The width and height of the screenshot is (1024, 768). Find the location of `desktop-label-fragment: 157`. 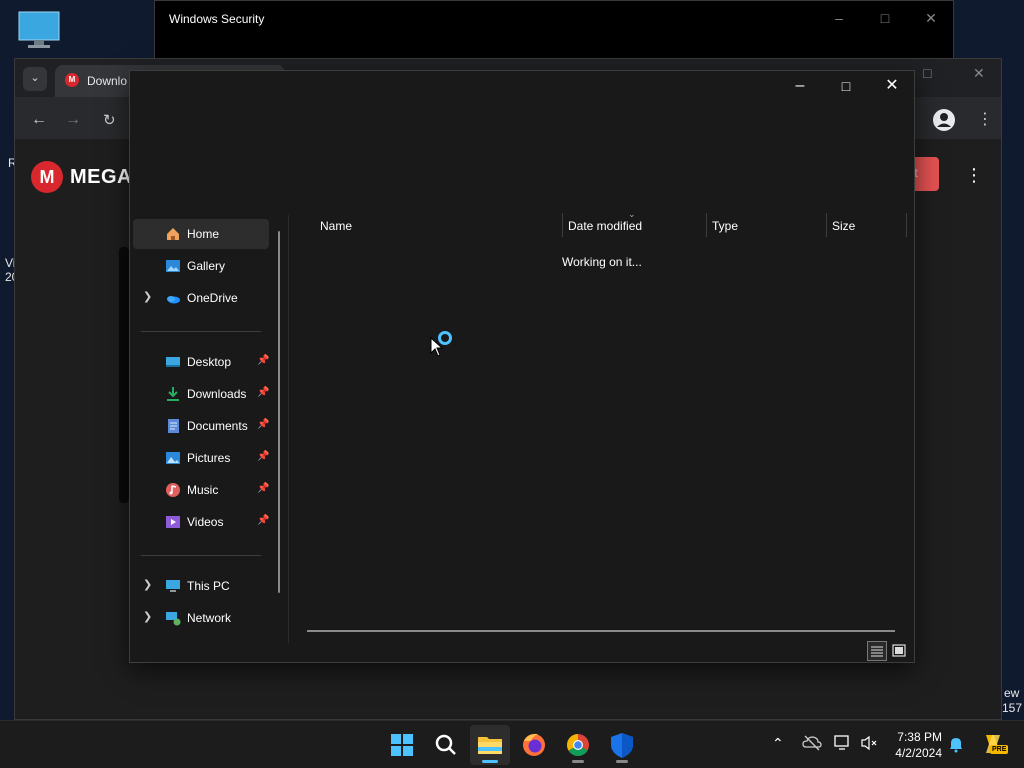

desktop-label-fragment: 157 is located at coordinates (1012, 708).